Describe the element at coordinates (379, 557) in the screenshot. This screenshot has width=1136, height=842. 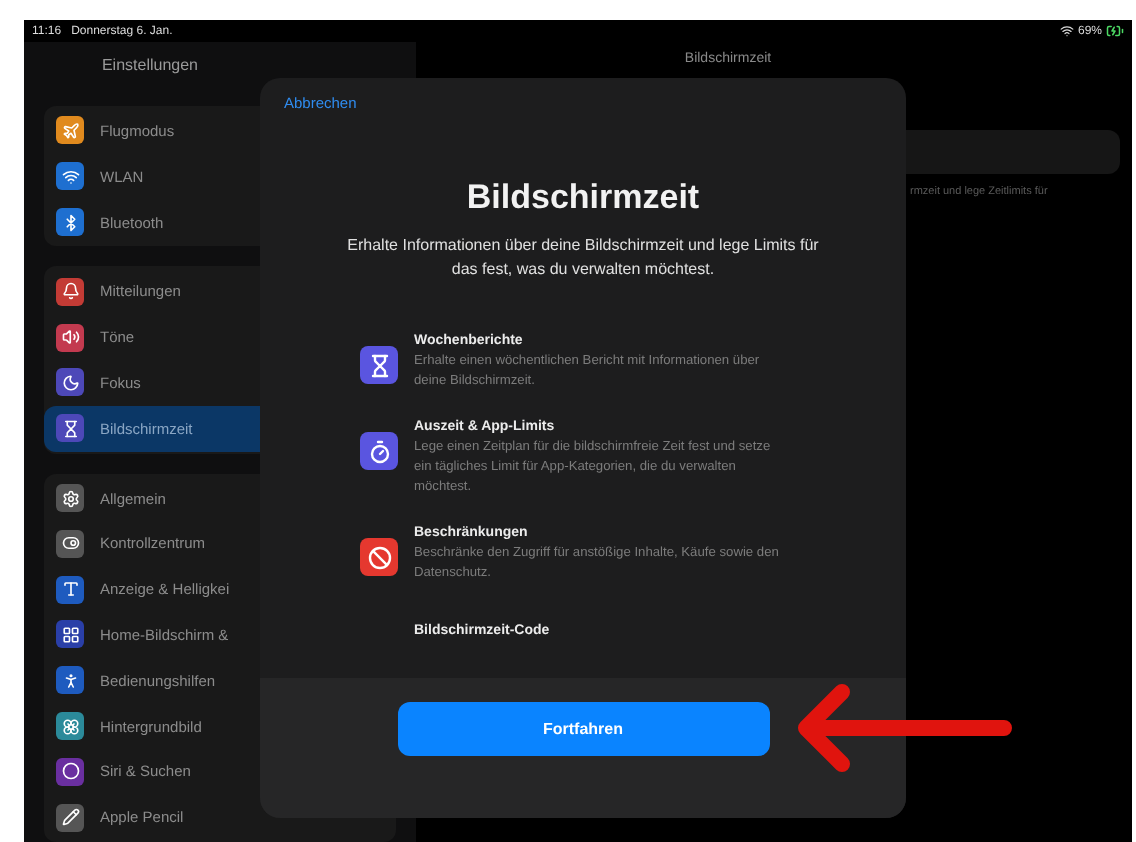
I see `no-entry-icon` at that location.